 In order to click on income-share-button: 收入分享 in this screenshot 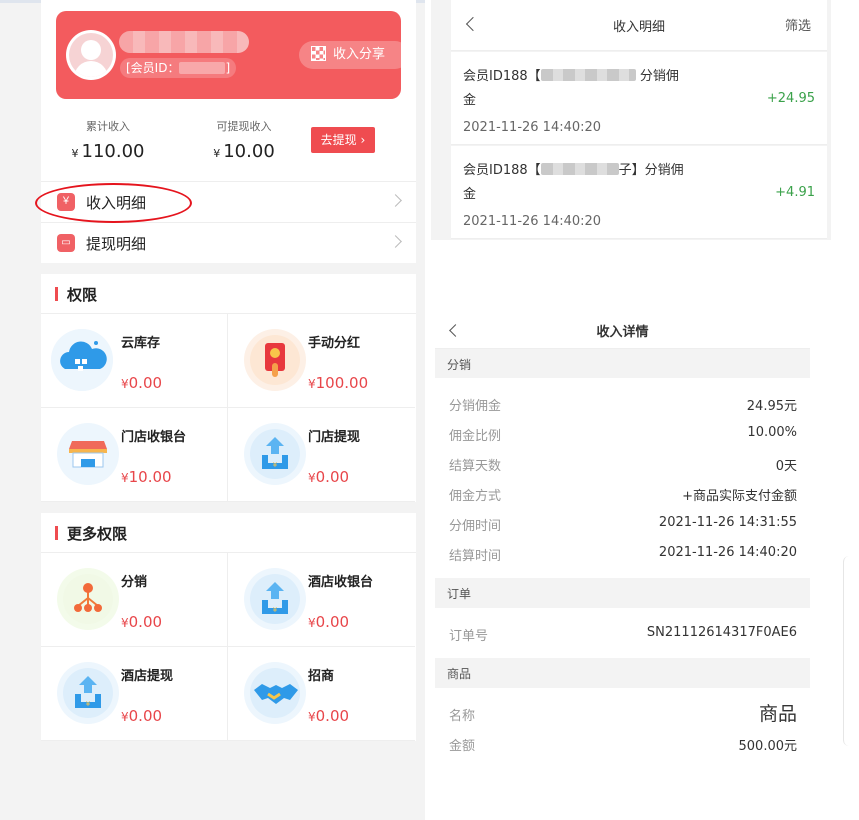, I will do `click(350, 55)`.